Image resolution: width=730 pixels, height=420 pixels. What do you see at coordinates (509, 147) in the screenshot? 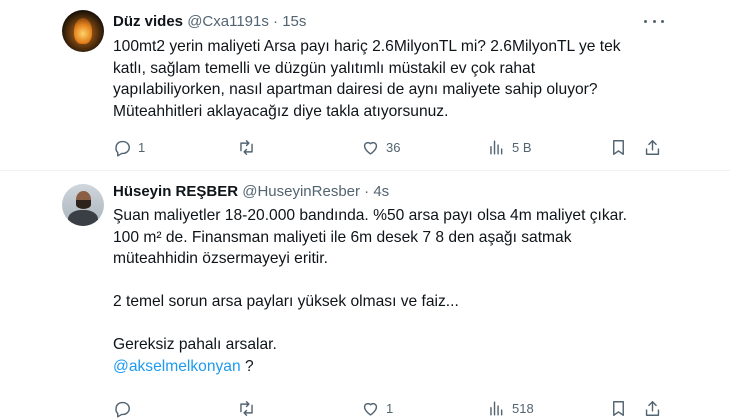
I see `views-button: 5 B` at bounding box center [509, 147].